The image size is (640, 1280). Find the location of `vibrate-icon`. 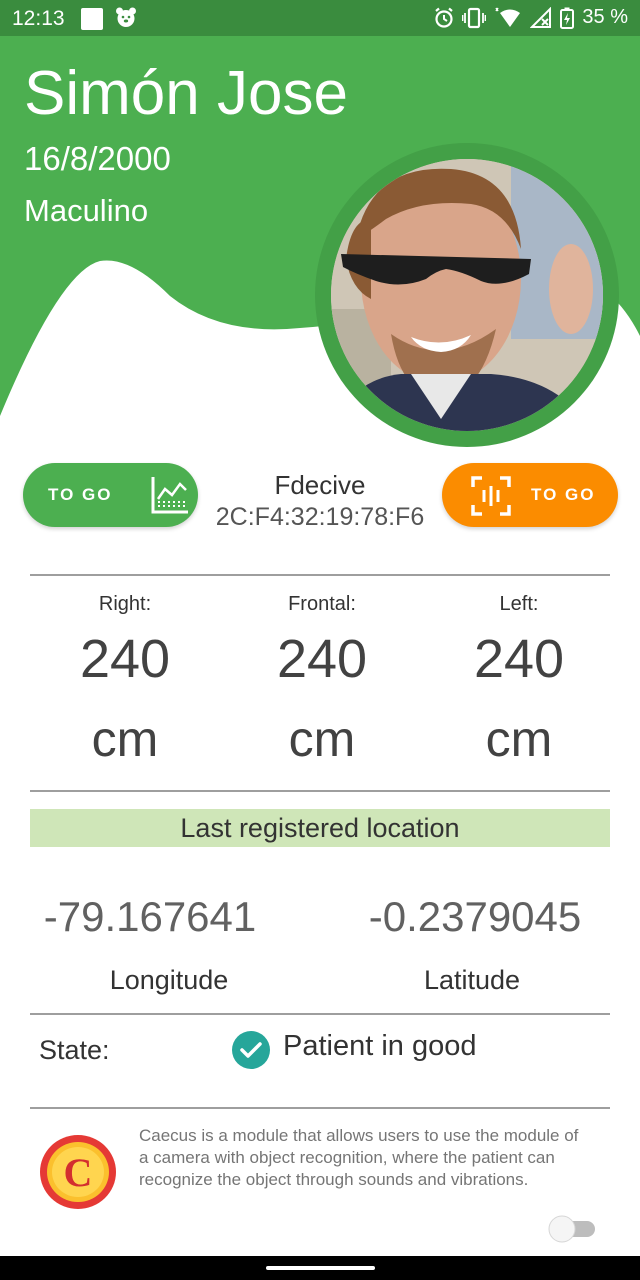

vibrate-icon is located at coordinates (474, 17).